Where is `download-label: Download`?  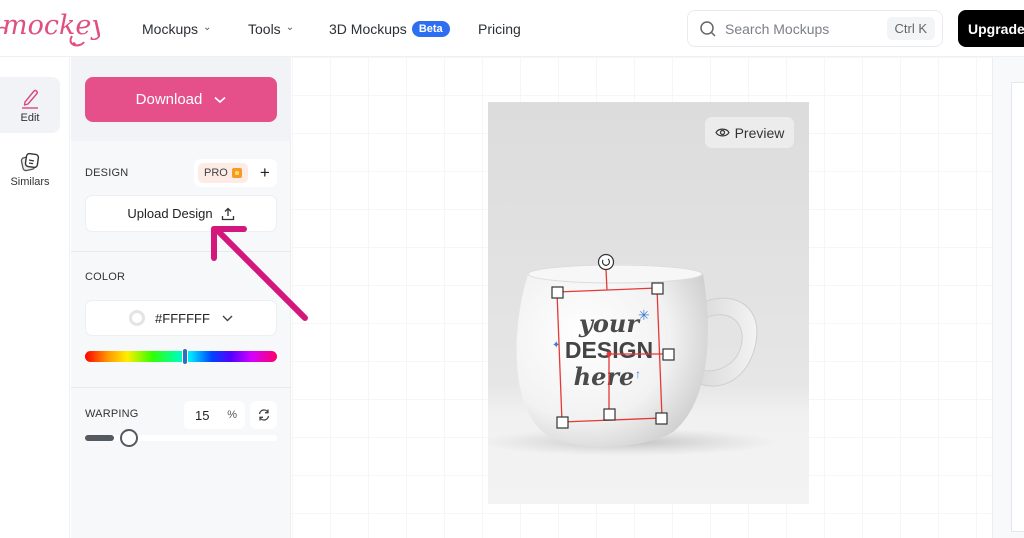 download-label: Download is located at coordinates (169, 99).